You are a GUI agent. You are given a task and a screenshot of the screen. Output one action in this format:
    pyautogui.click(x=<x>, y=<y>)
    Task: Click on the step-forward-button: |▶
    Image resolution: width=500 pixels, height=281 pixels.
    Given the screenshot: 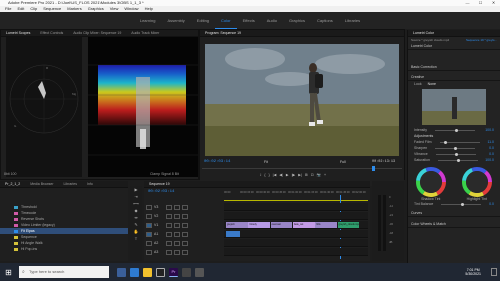 What is the action you would take?
    pyautogui.click(x=294, y=175)
    